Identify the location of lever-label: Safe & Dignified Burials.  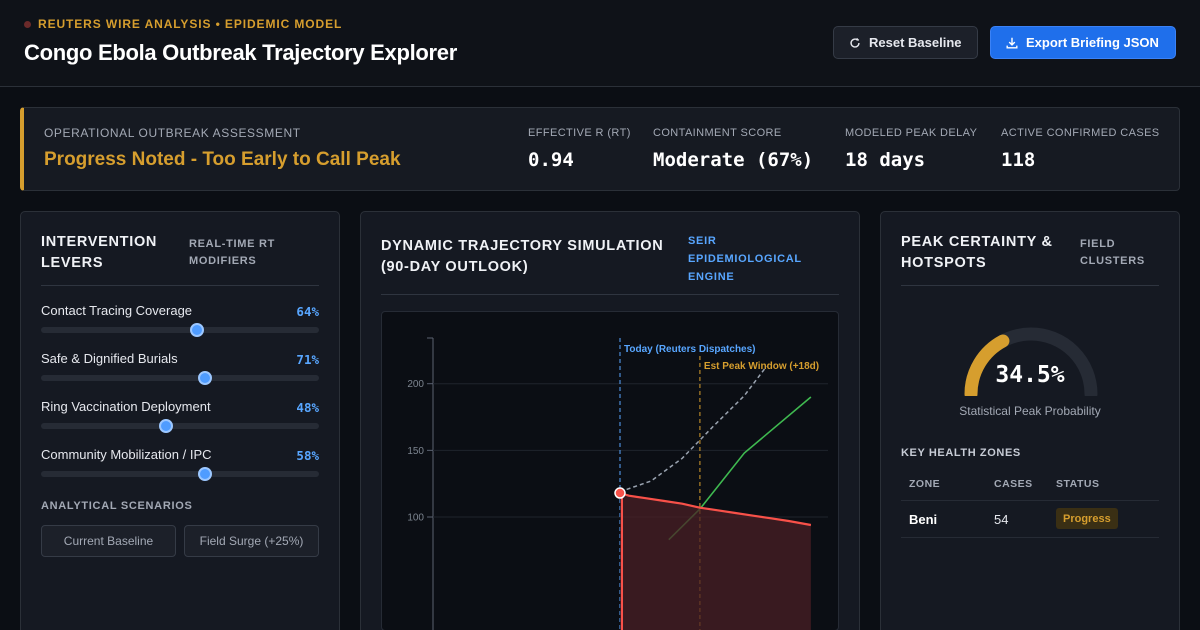
(109, 358).